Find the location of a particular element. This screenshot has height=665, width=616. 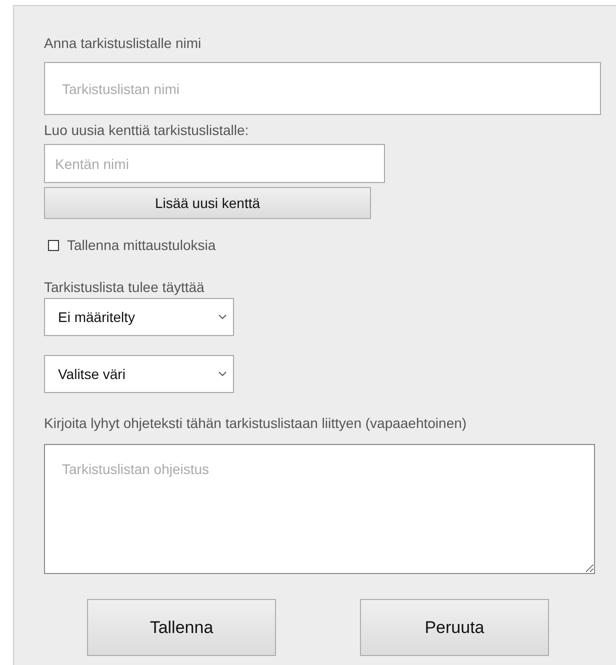

dropdown: Valitse väri is located at coordinates (139, 374).